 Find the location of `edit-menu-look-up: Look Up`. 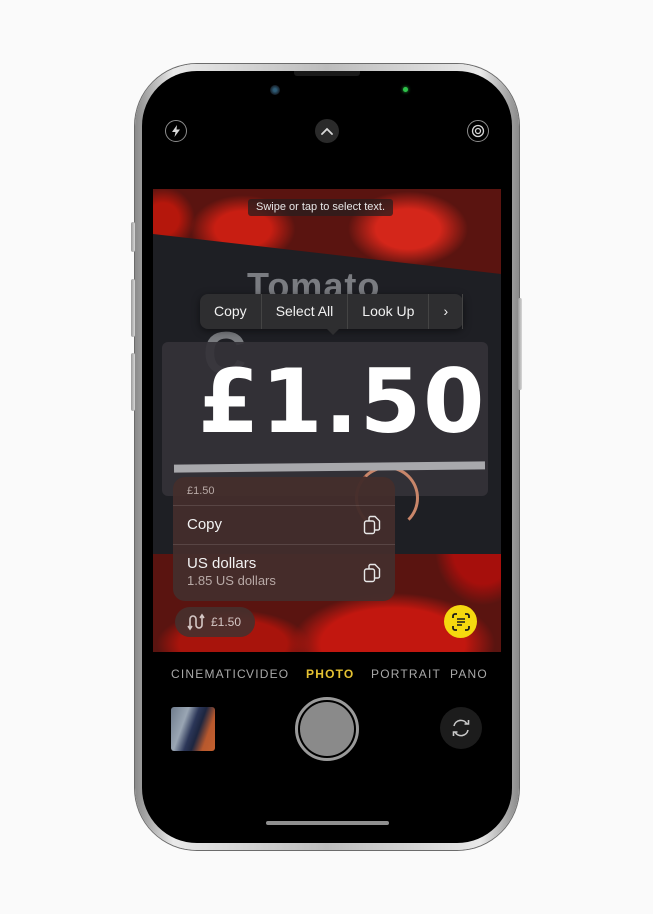

edit-menu-look-up: Look Up is located at coordinates (389, 311).